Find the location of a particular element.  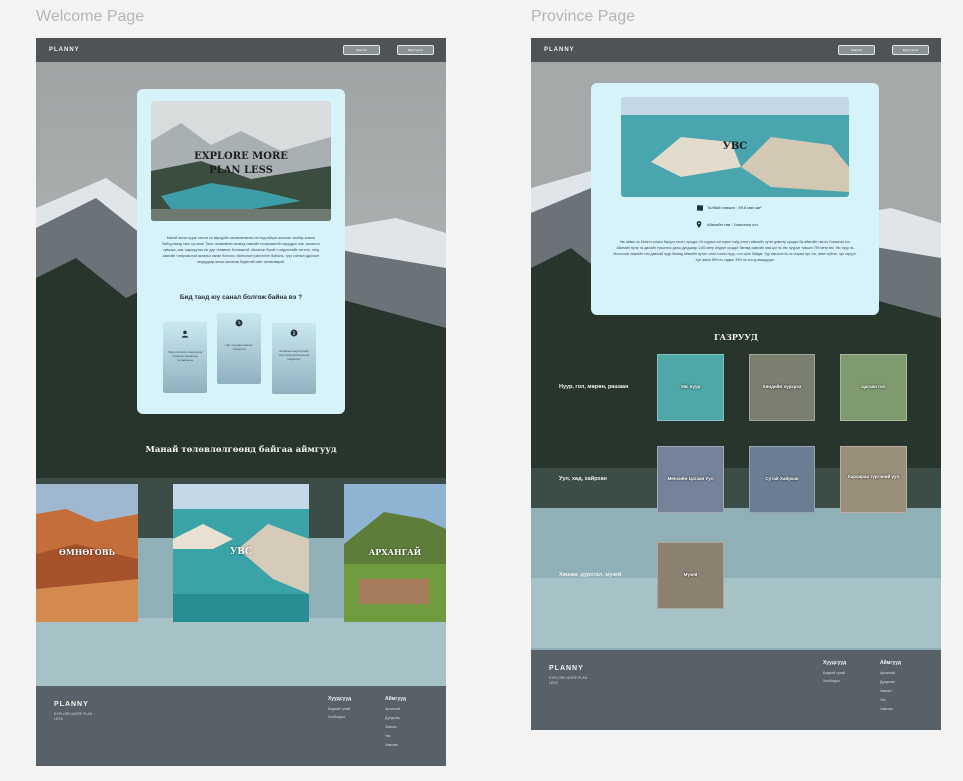

province-hero-title: УВС is located at coordinates (735, 146).